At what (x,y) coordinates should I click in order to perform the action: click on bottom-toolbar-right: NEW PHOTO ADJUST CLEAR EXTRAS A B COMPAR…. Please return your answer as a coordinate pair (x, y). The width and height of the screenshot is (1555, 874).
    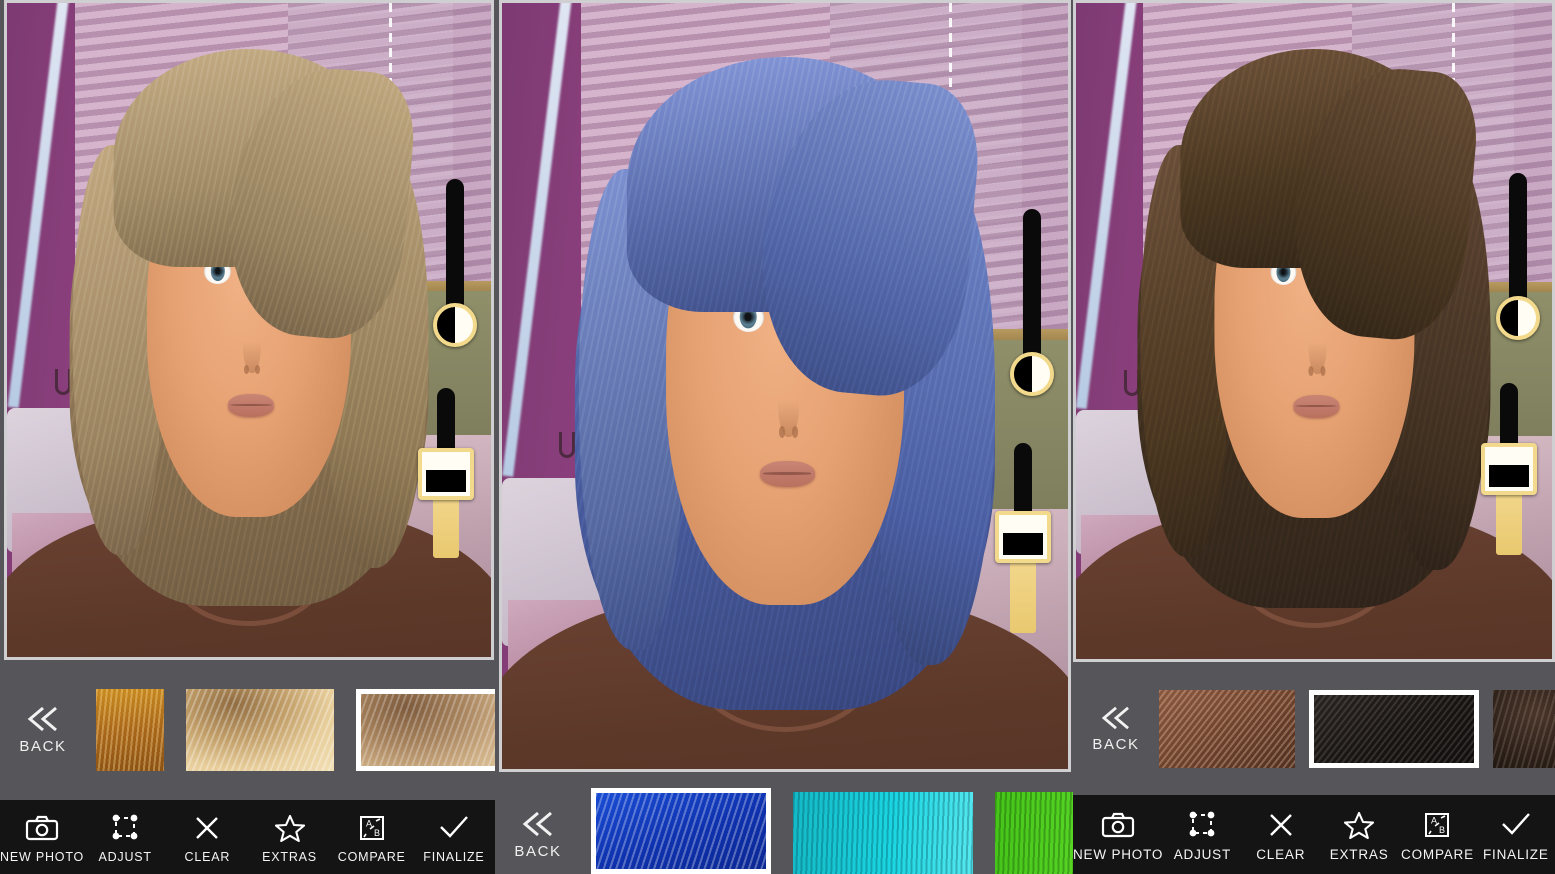
    Looking at the image, I should click on (1314, 834).